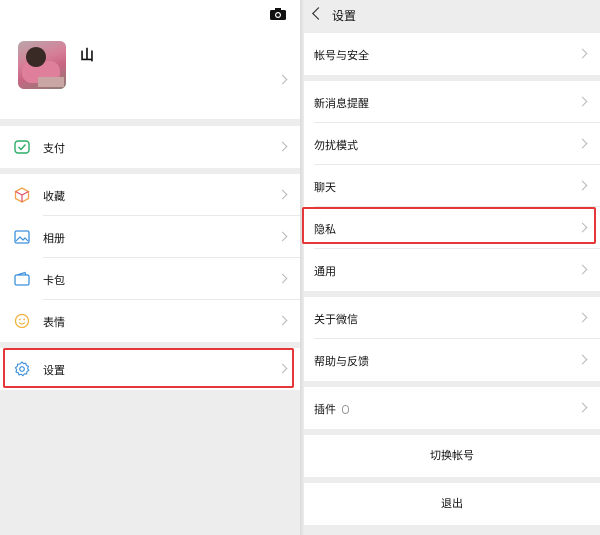 This screenshot has width=600, height=535. I want to click on settings-item-label: 勿扰模式, so click(336, 145).